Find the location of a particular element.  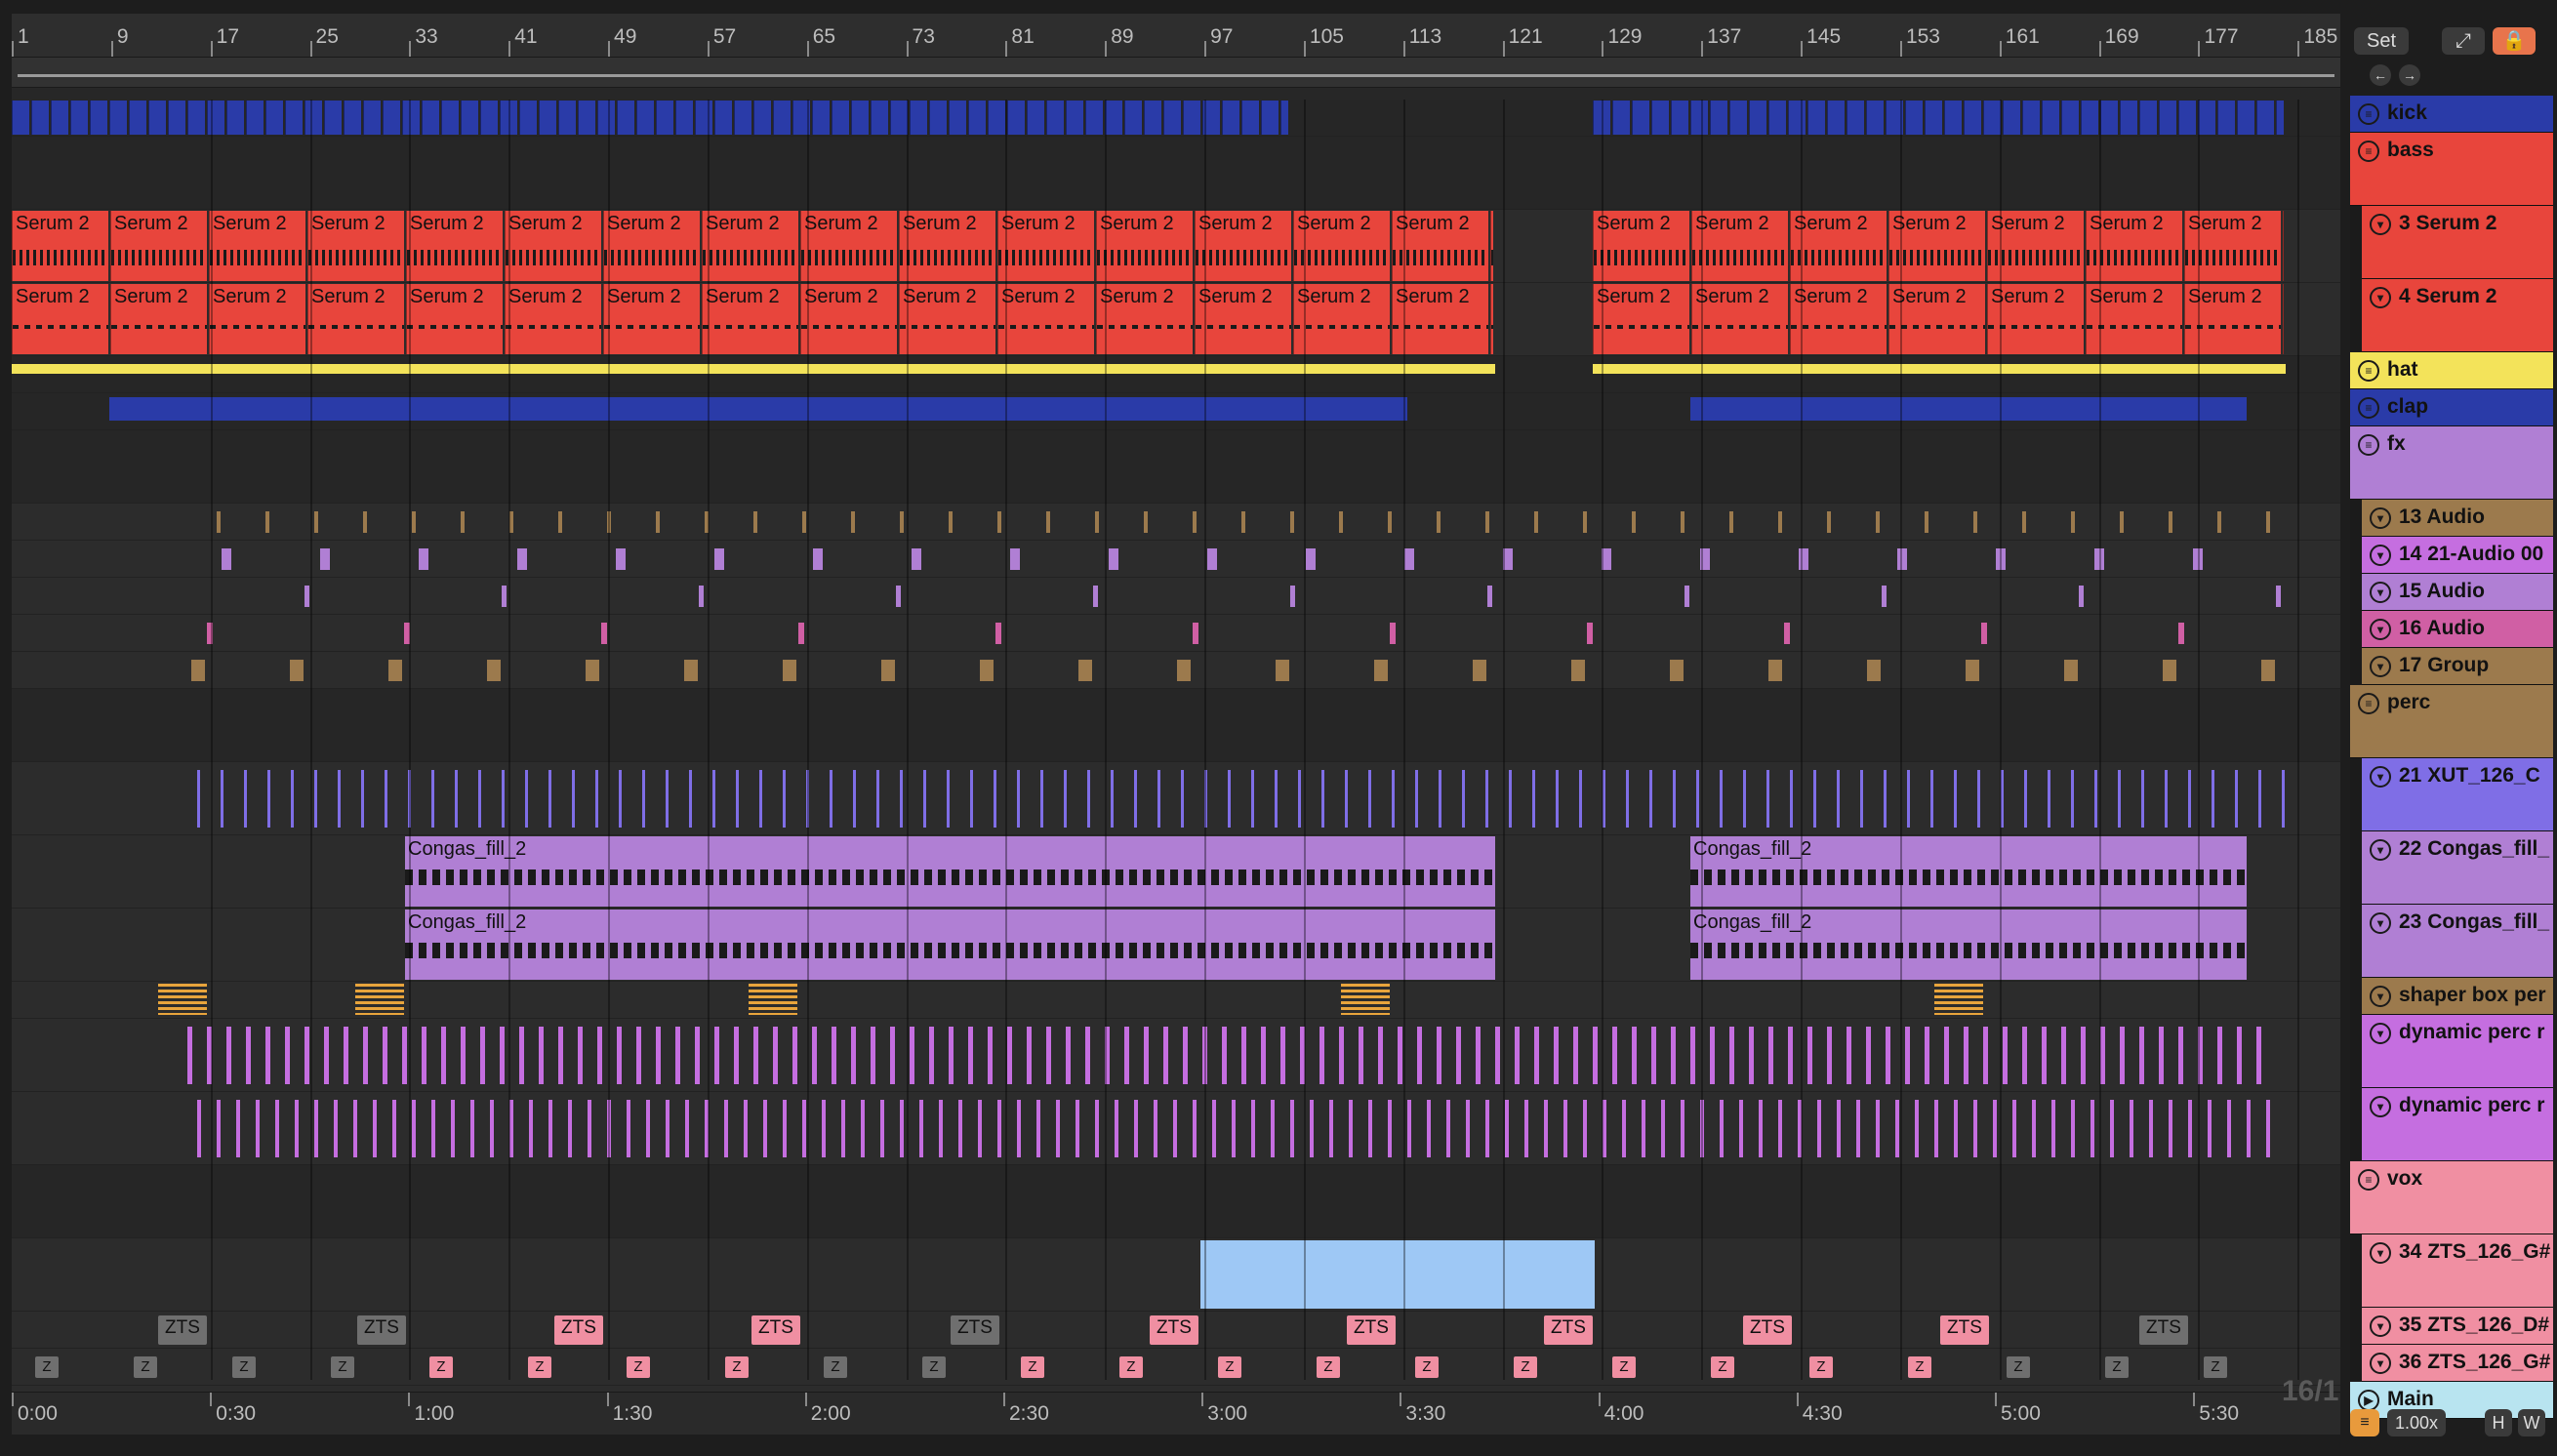

track-lane: Congas_fill_2 Congas_fill_2 is located at coordinates (1176, 872).